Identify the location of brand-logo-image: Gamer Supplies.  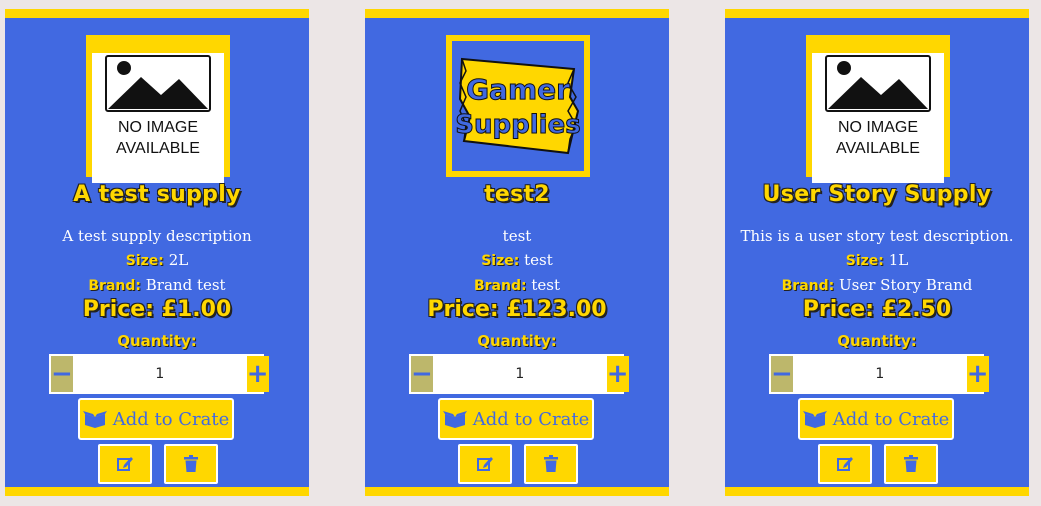
(518, 106).